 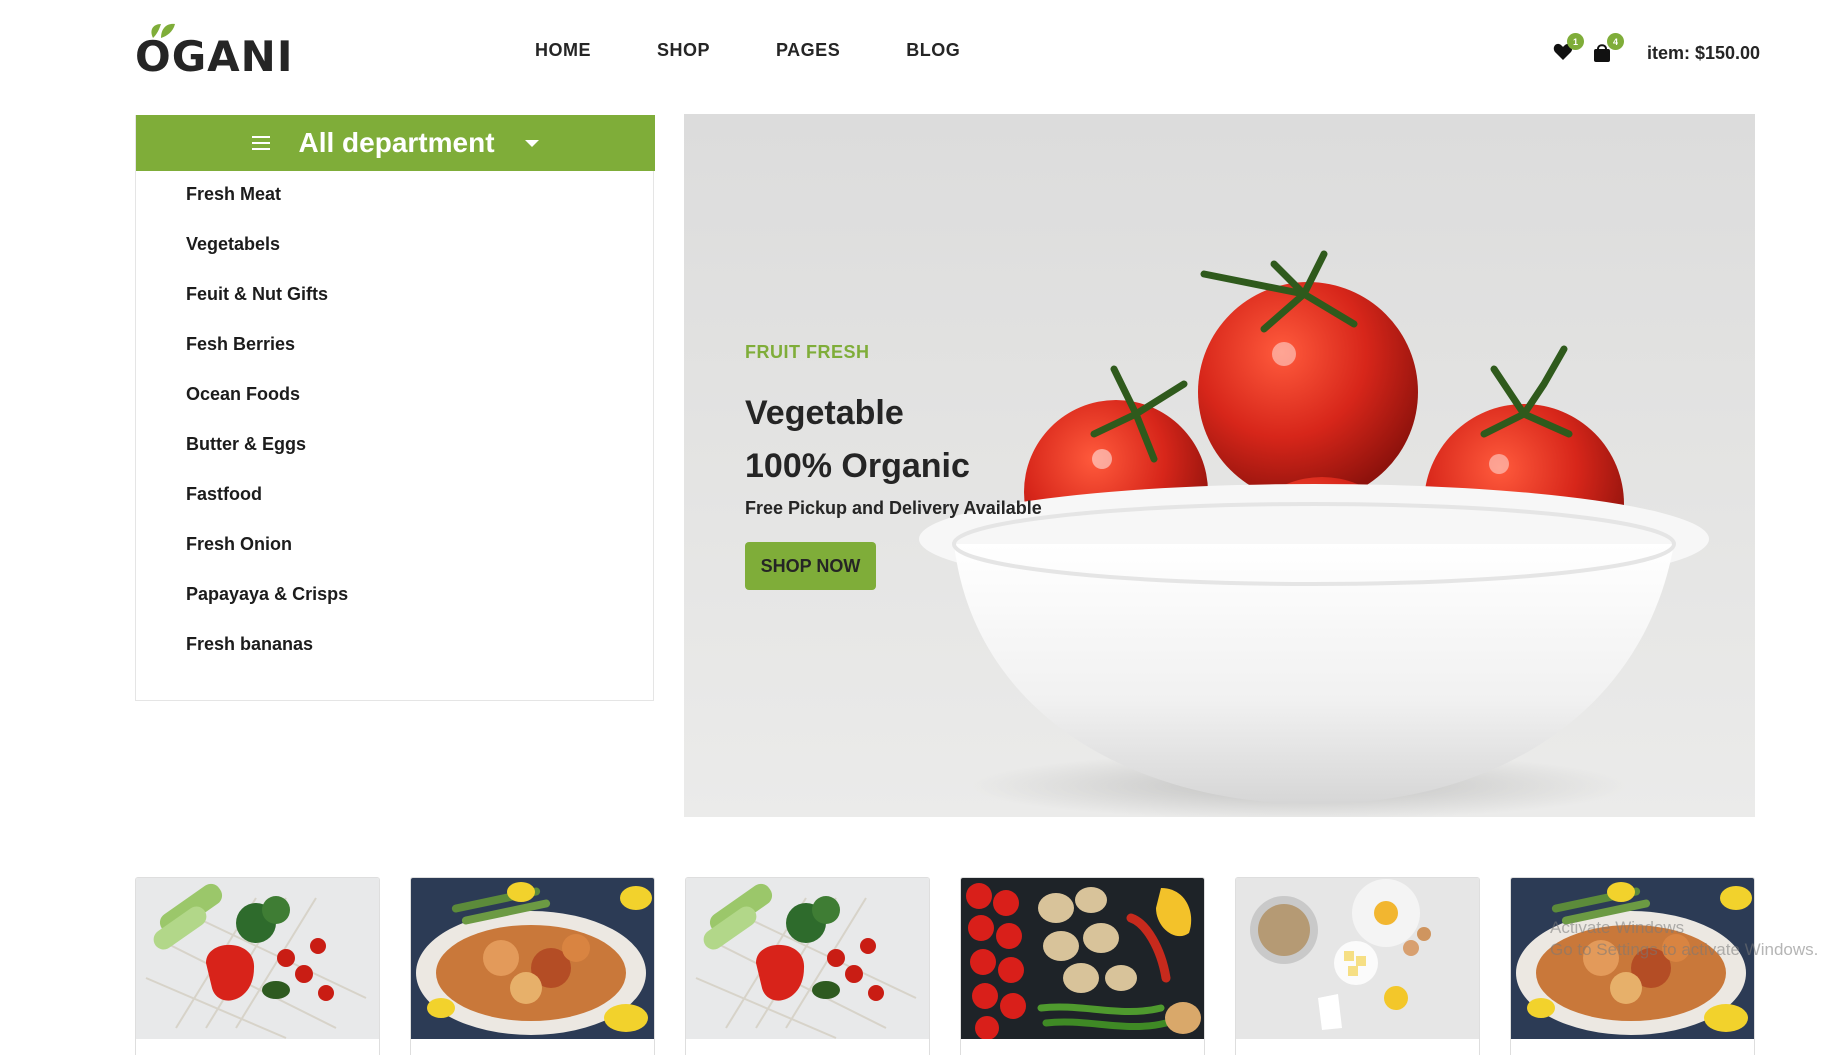 What do you see at coordinates (893, 508) in the screenshot?
I see `hero-subtitle: Free Pickup and Delivery Available` at bounding box center [893, 508].